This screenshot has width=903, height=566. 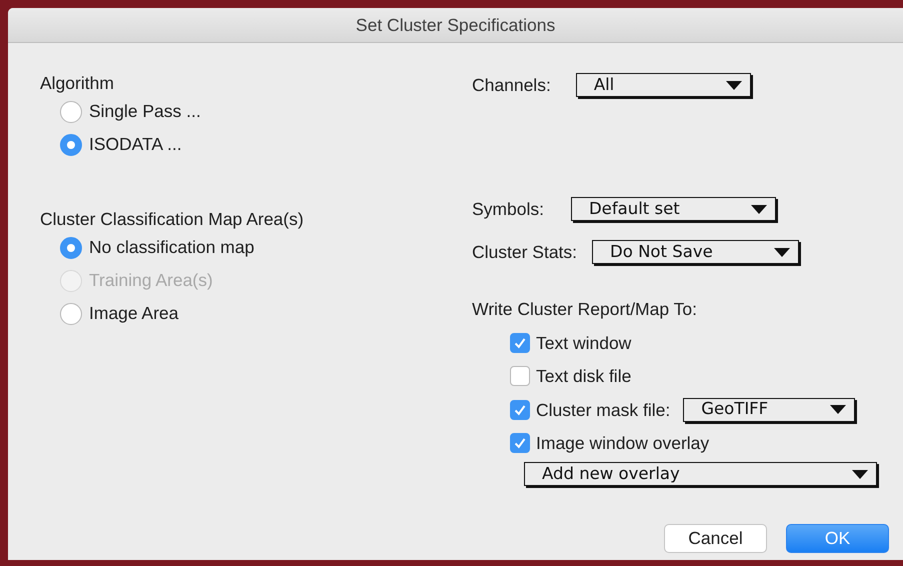 What do you see at coordinates (673, 209) in the screenshot?
I see `dropdown: Default set` at bounding box center [673, 209].